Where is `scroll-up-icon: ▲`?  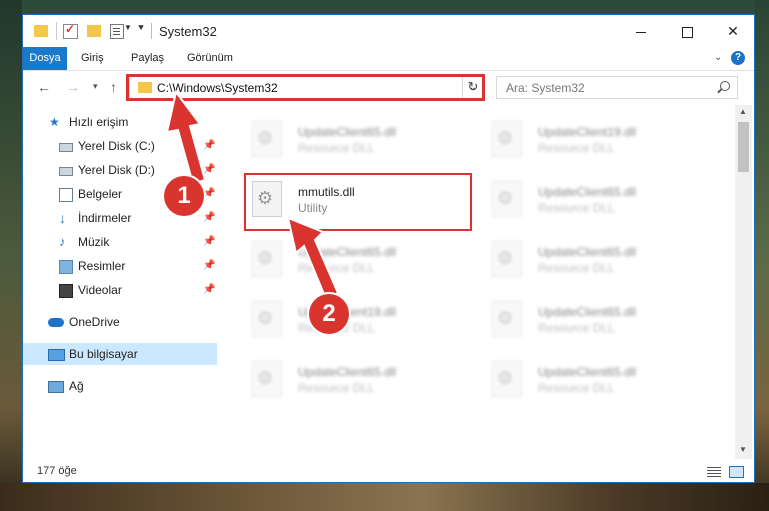
scroll-up-icon: ▲ is located at coordinates (743, 111).